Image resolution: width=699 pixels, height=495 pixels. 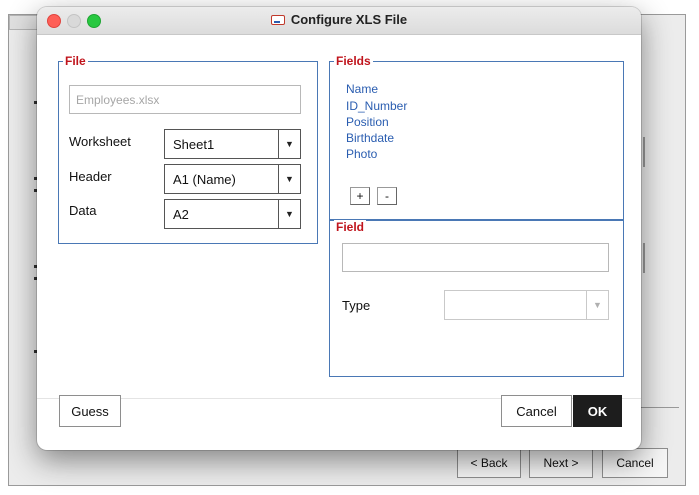 I want to click on fields-group-legend: Fields, so click(x=353, y=61).